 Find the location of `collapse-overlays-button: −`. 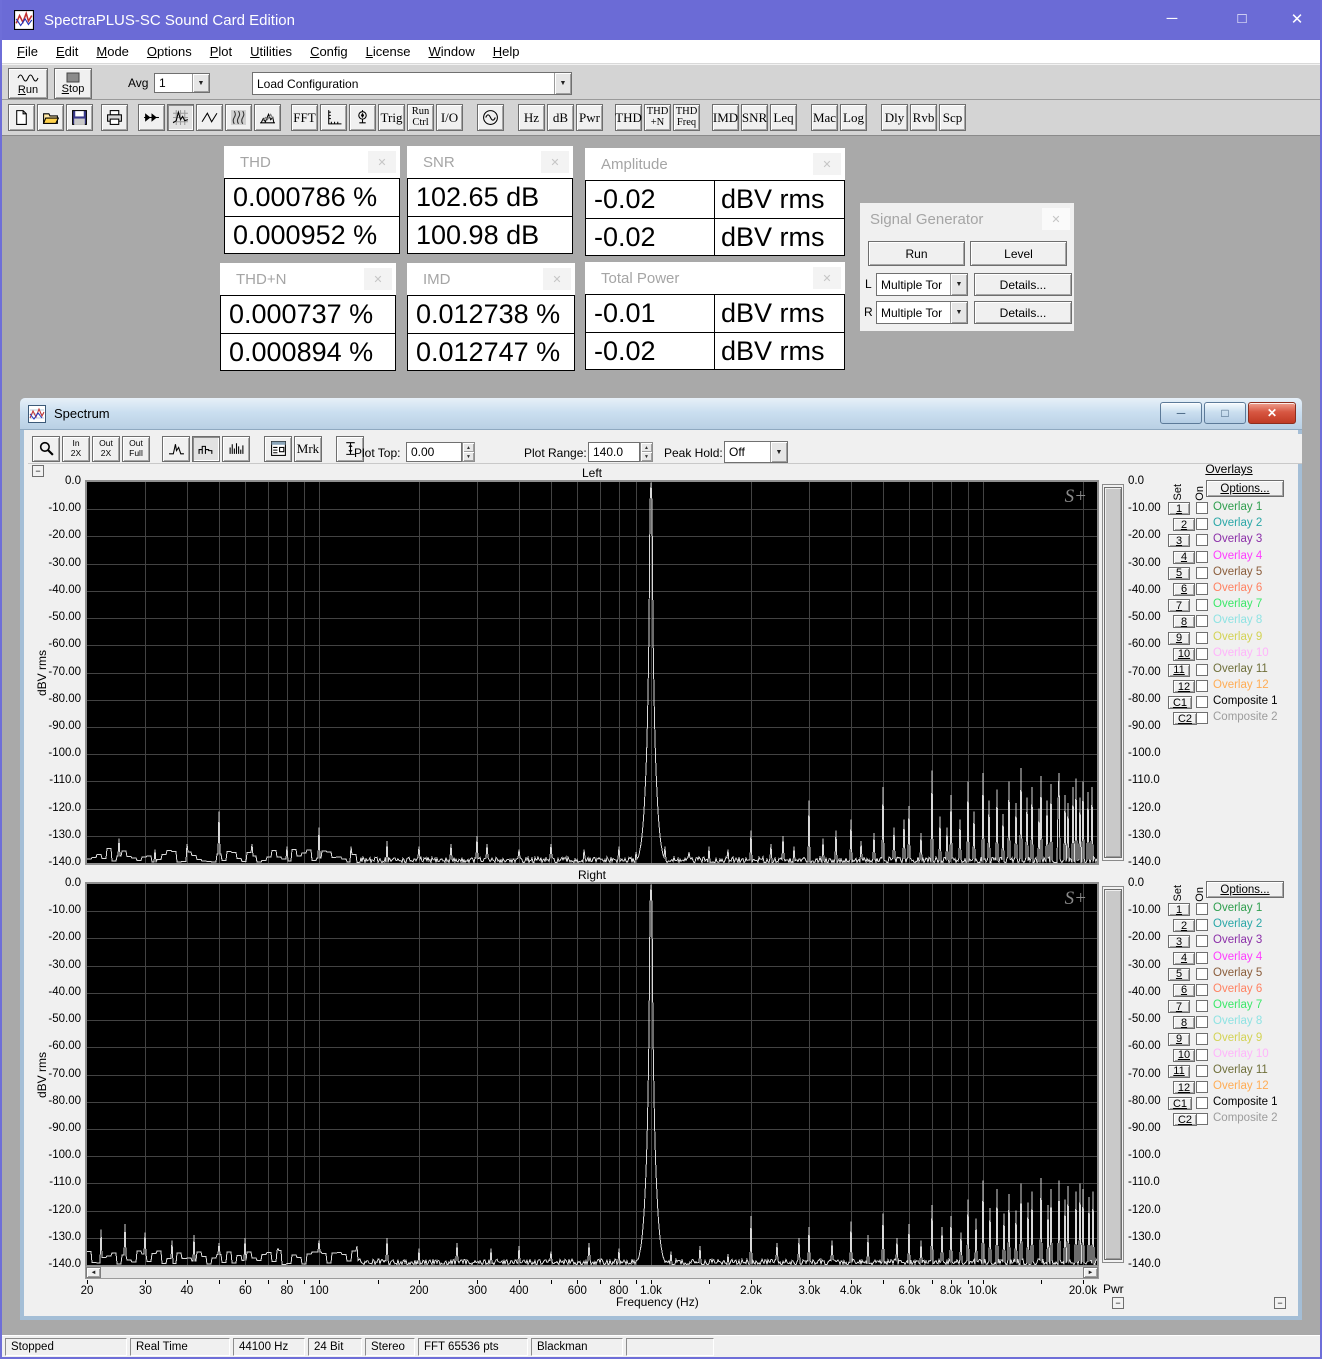

collapse-overlays-button: − is located at coordinates (1280, 1303).